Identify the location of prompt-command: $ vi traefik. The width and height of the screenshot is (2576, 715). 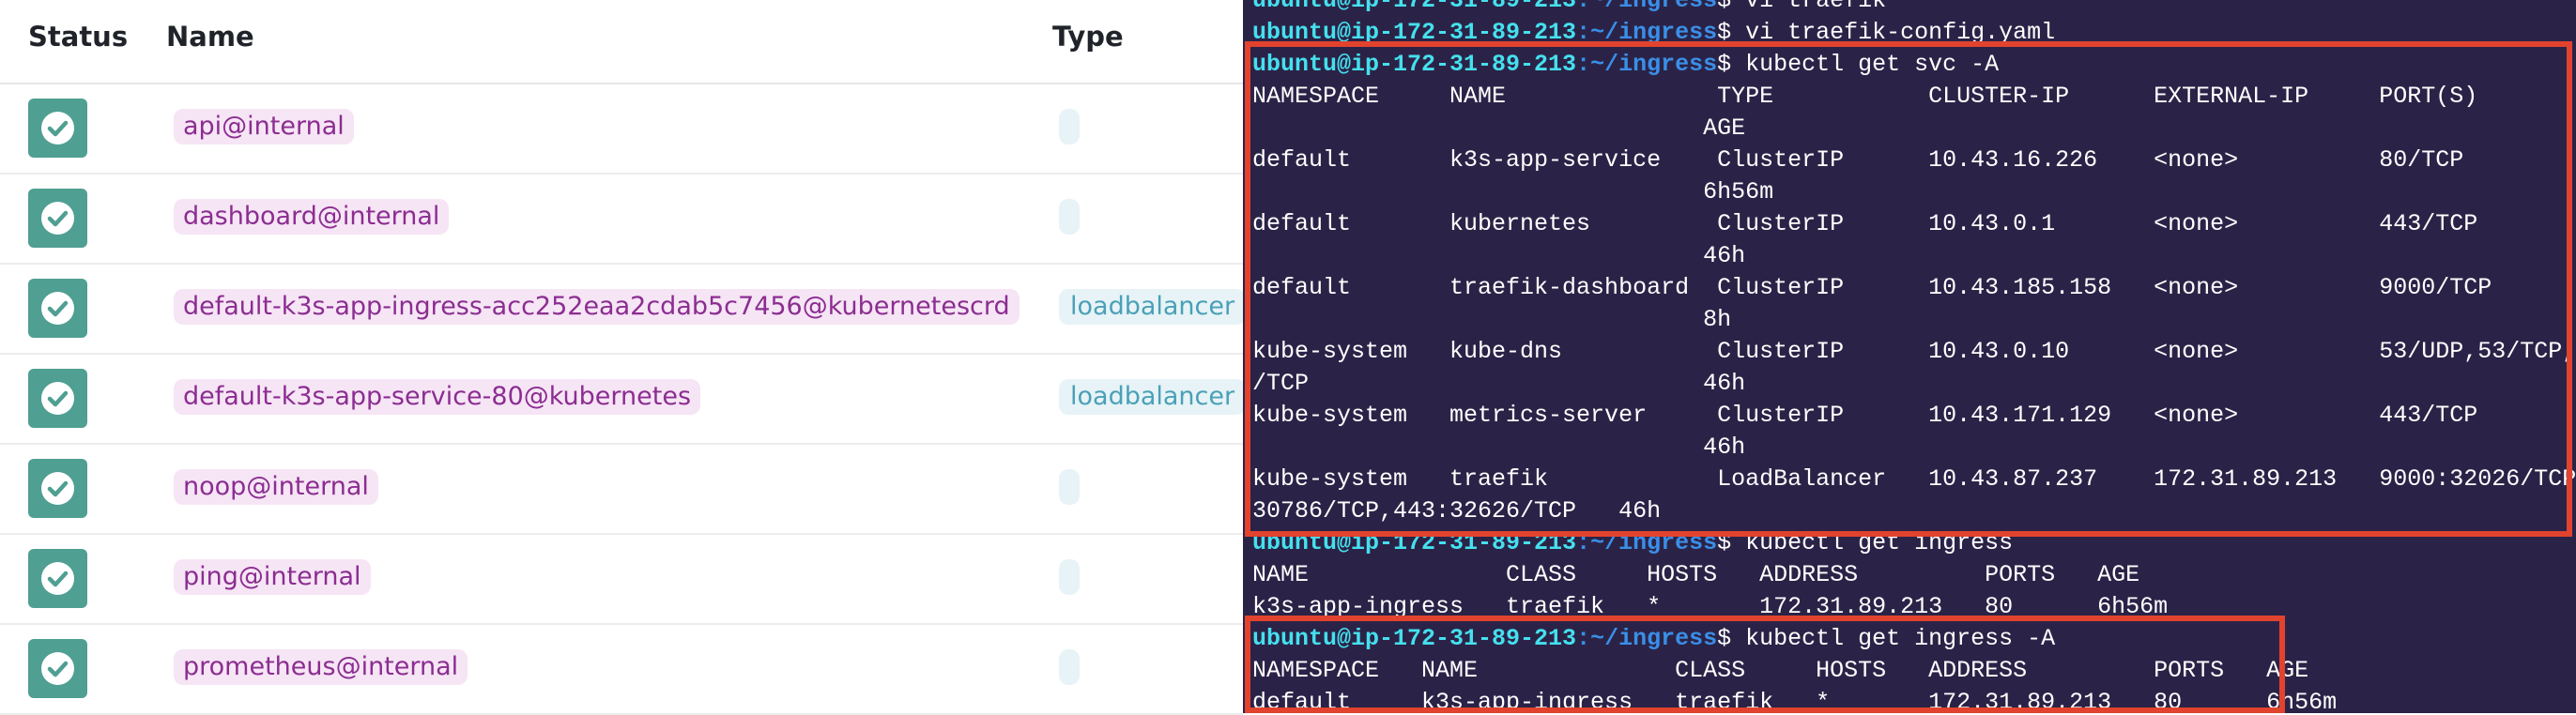
(1802, 7).